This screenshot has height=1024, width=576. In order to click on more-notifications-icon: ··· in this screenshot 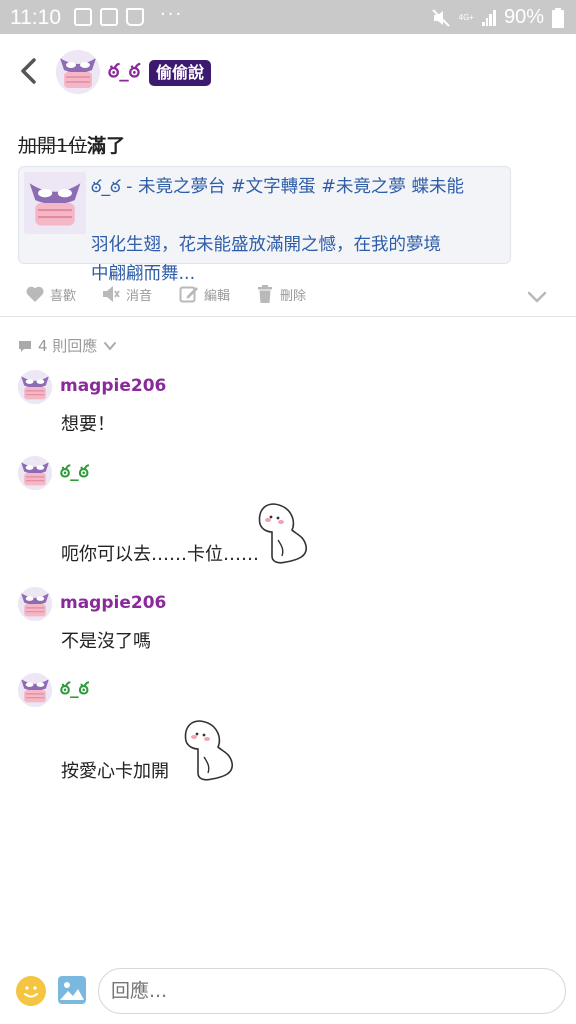, I will do `click(172, 14)`.